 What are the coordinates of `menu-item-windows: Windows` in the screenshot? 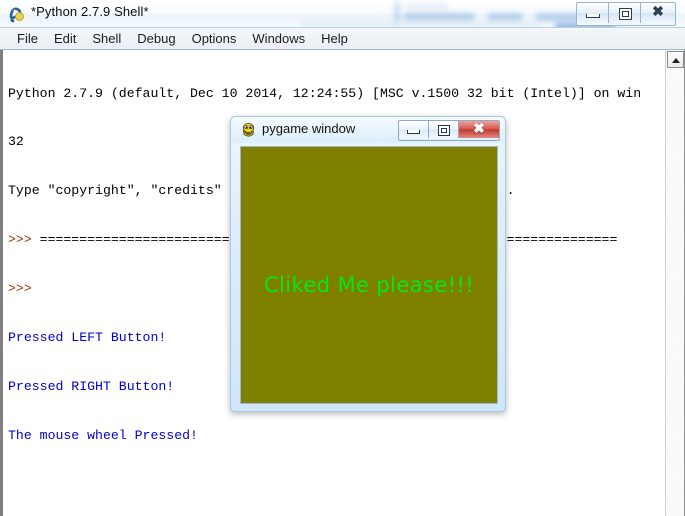 It's located at (278, 39).